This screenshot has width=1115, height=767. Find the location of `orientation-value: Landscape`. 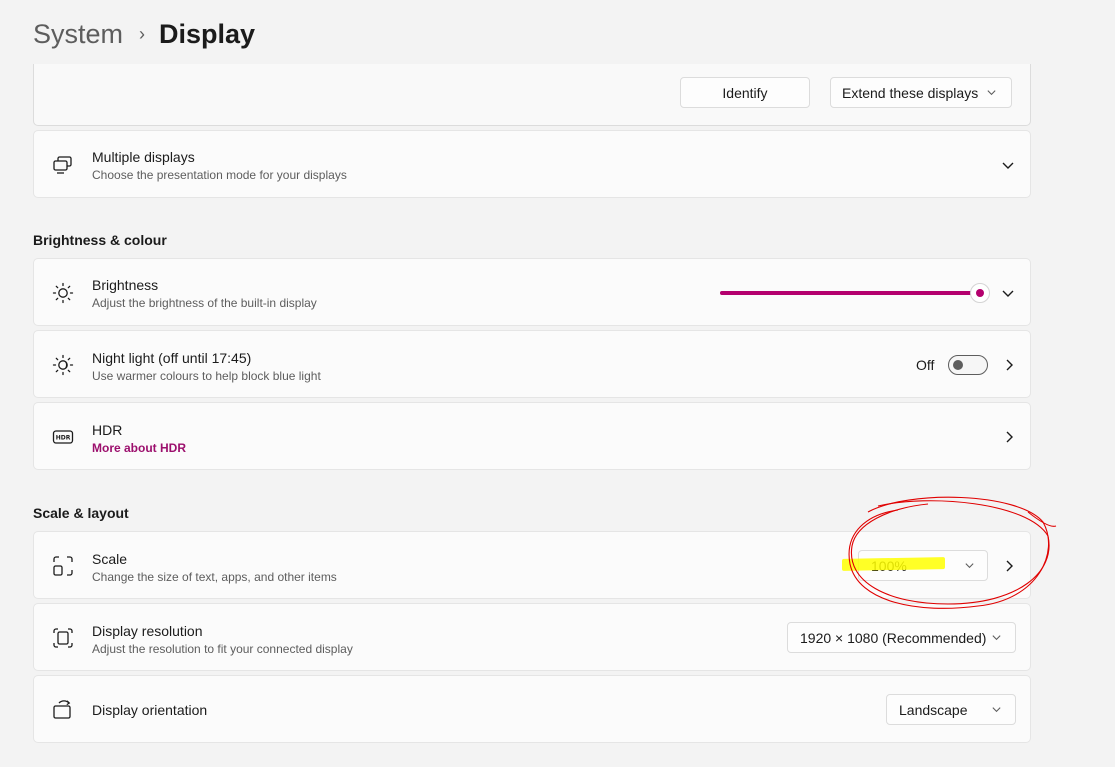

orientation-value: Landscape is located at coordinates (933, 709).